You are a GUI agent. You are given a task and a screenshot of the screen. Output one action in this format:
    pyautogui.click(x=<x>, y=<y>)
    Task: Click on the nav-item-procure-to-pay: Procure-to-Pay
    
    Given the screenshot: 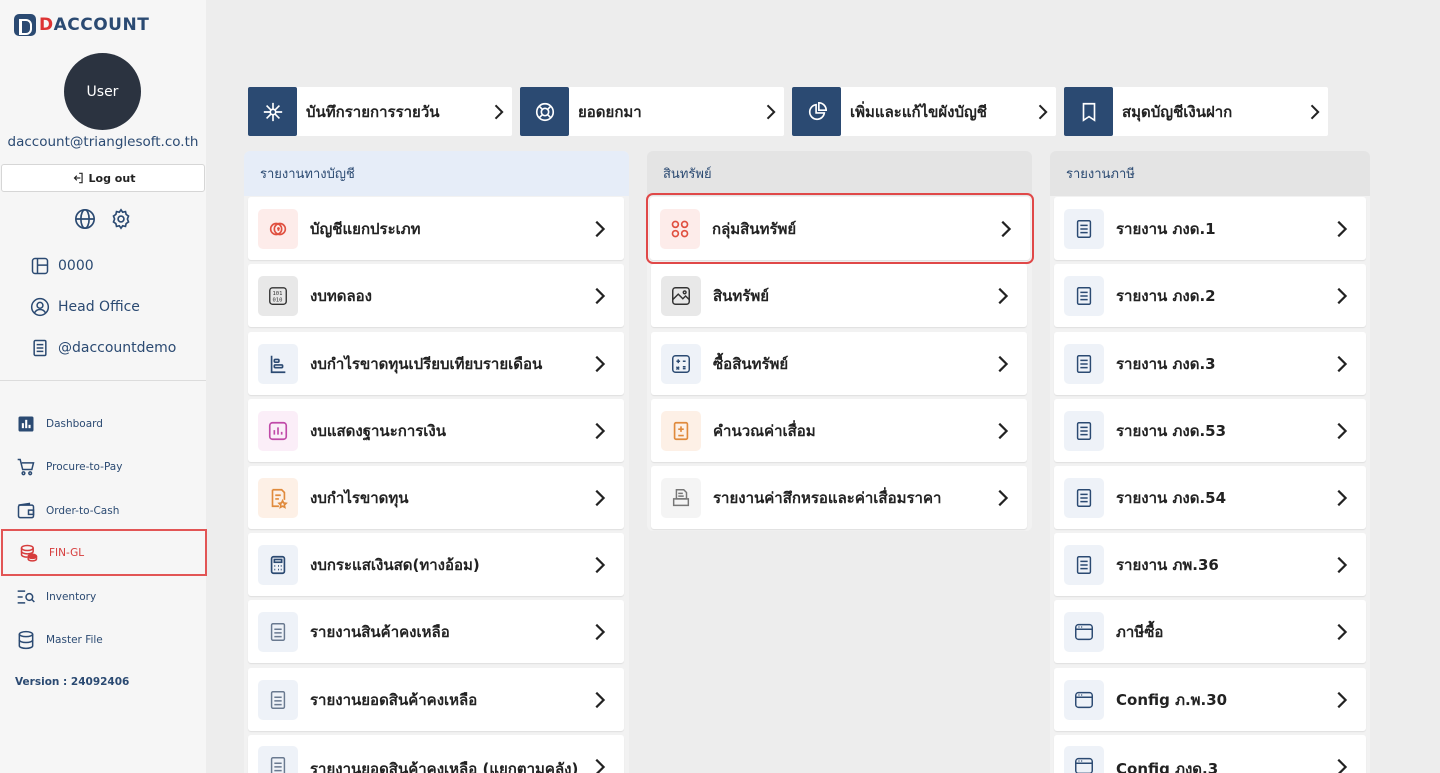 What is the action you would take?
    pyautogui.click(x=103, y=467)
    